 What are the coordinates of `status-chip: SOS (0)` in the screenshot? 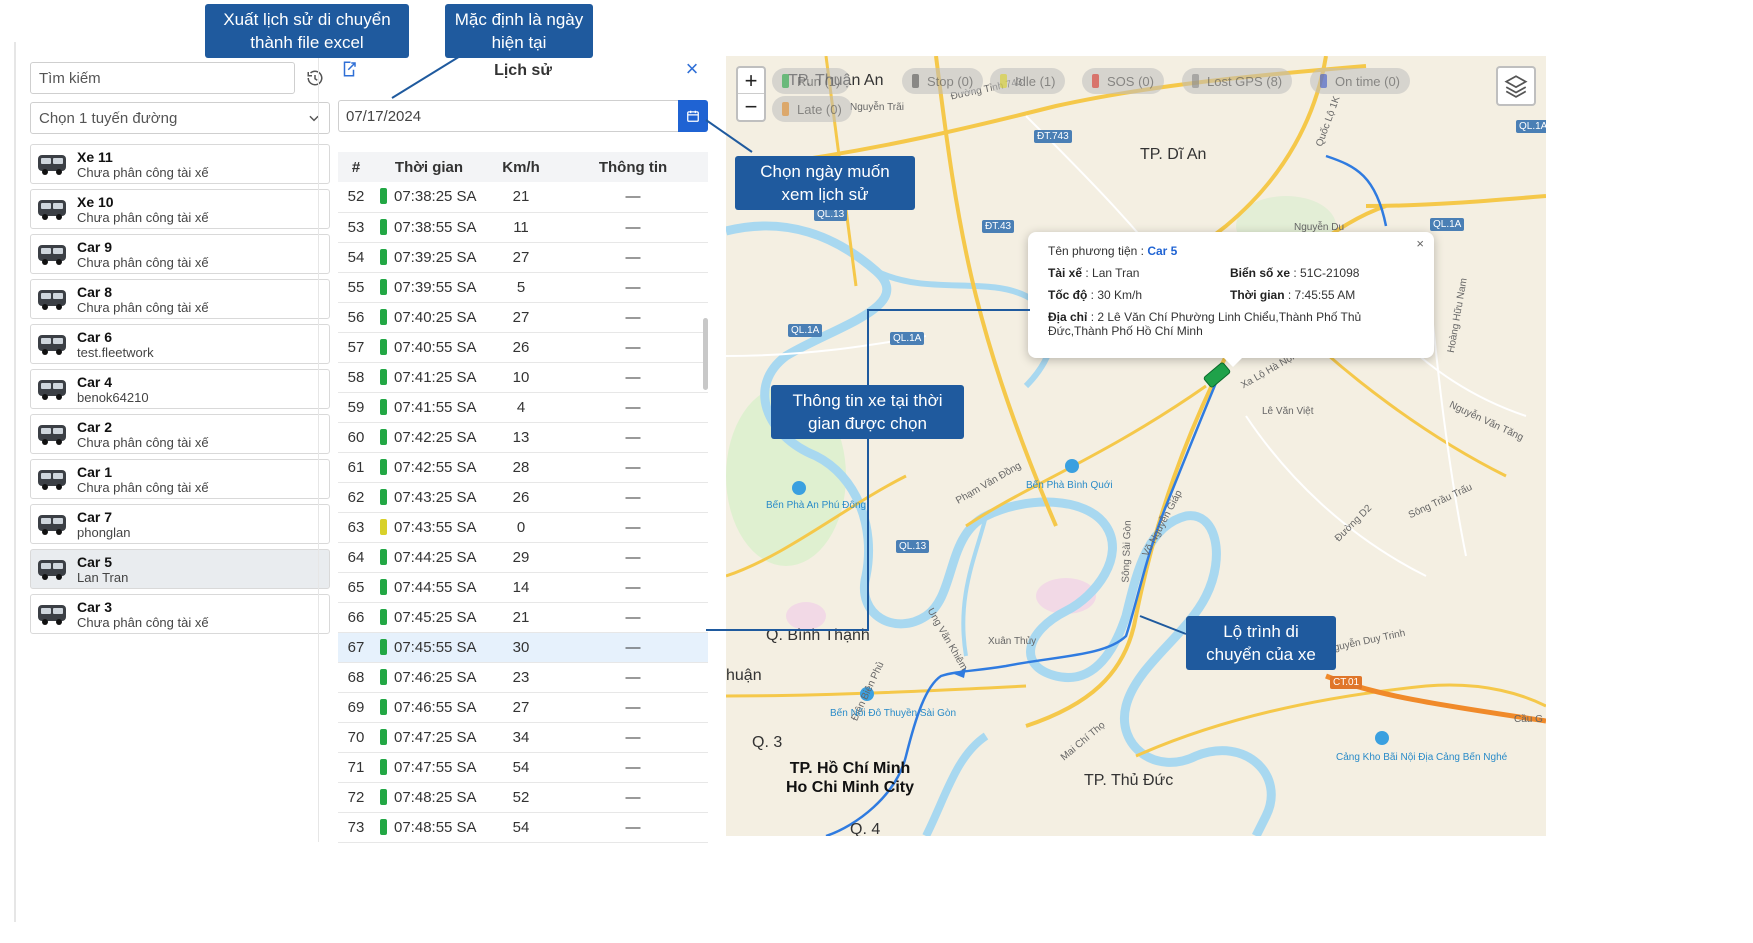 It's located at (1123, 81).